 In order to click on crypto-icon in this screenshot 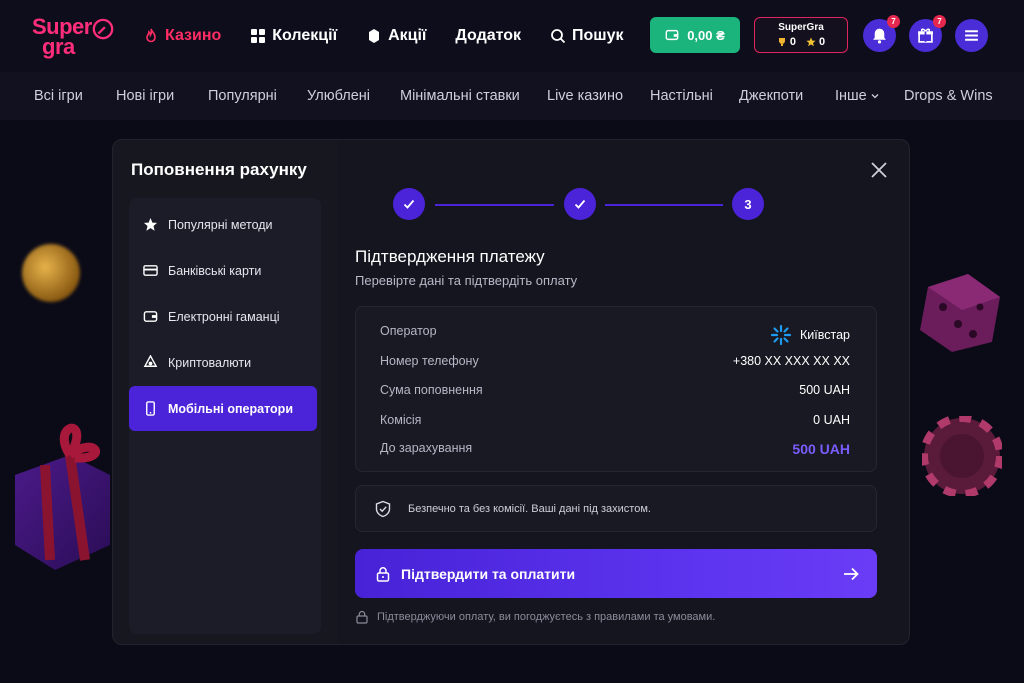, I will do `click(150, 361)`.